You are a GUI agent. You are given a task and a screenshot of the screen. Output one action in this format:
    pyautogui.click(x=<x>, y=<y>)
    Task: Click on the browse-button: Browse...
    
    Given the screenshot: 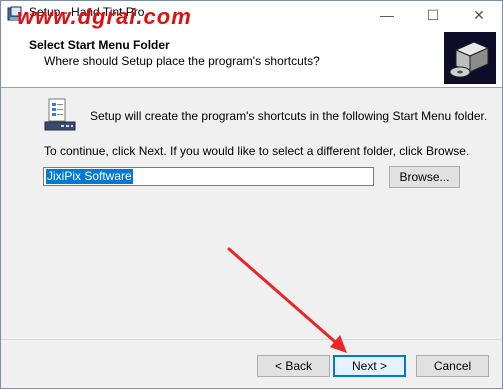 What is the action you would take?
    pyautogui.click(x=424, y=177)
    